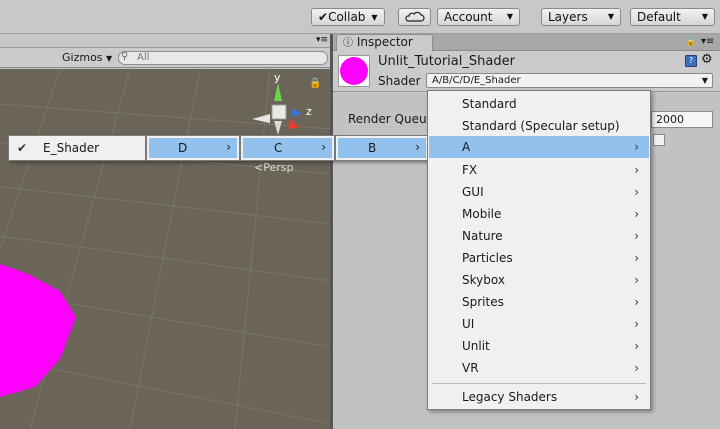  I want to click on layout-label: Default, so click(659, 17).